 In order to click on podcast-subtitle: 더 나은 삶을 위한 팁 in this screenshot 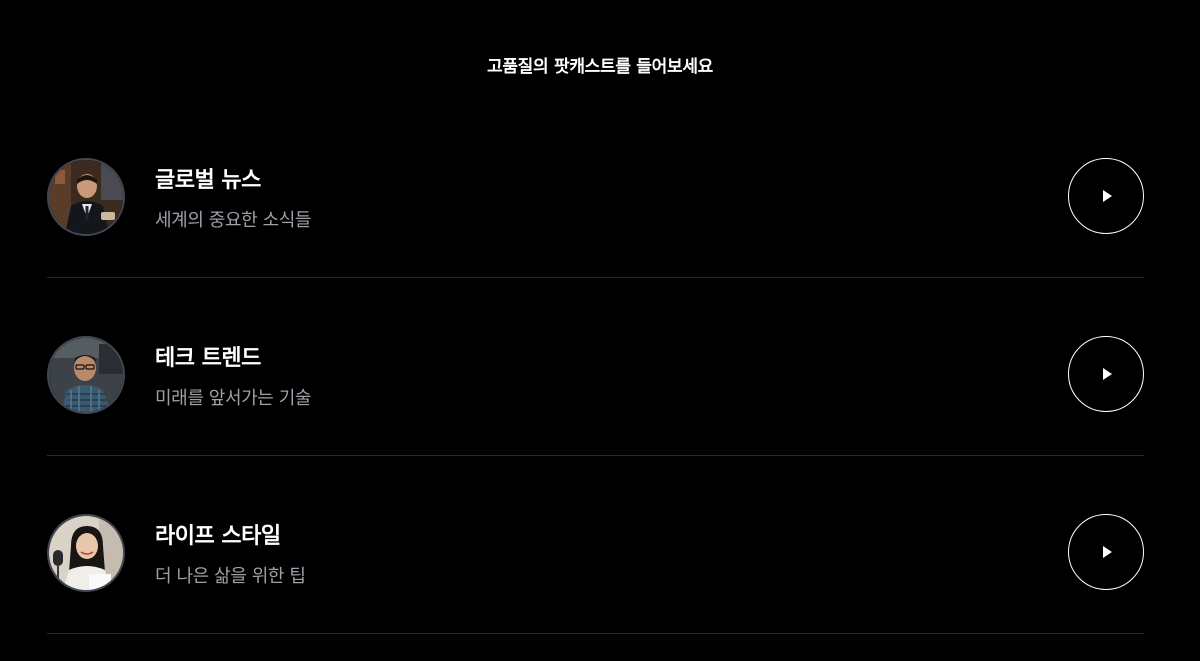, I will do `click(230, 576)`.